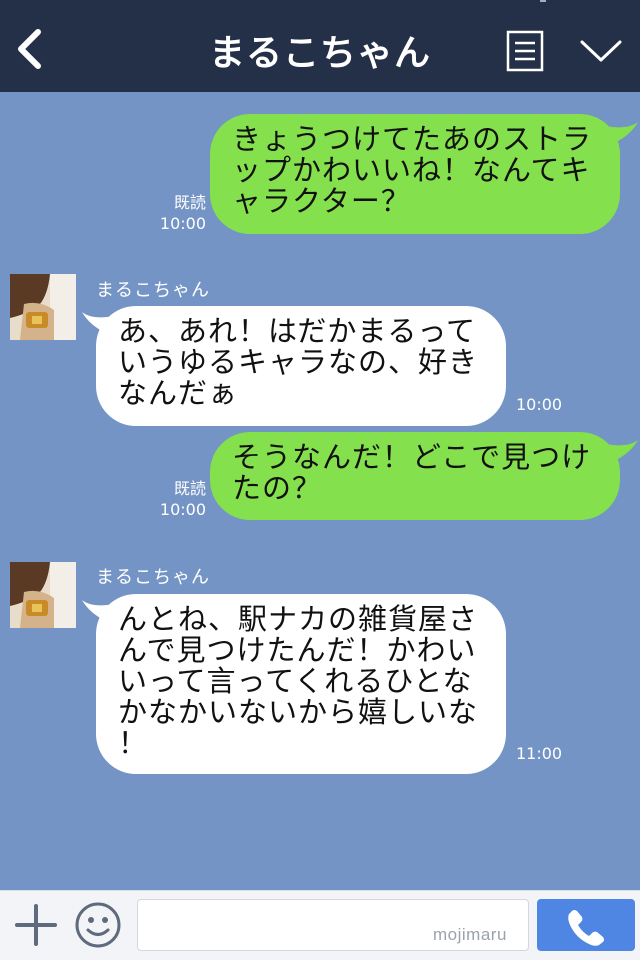 The width and height of the screenshot is (640, 960). Describe the element at coordinates (321, 201) in the screenshot. I see `message-line: ャラクター？` at that location.